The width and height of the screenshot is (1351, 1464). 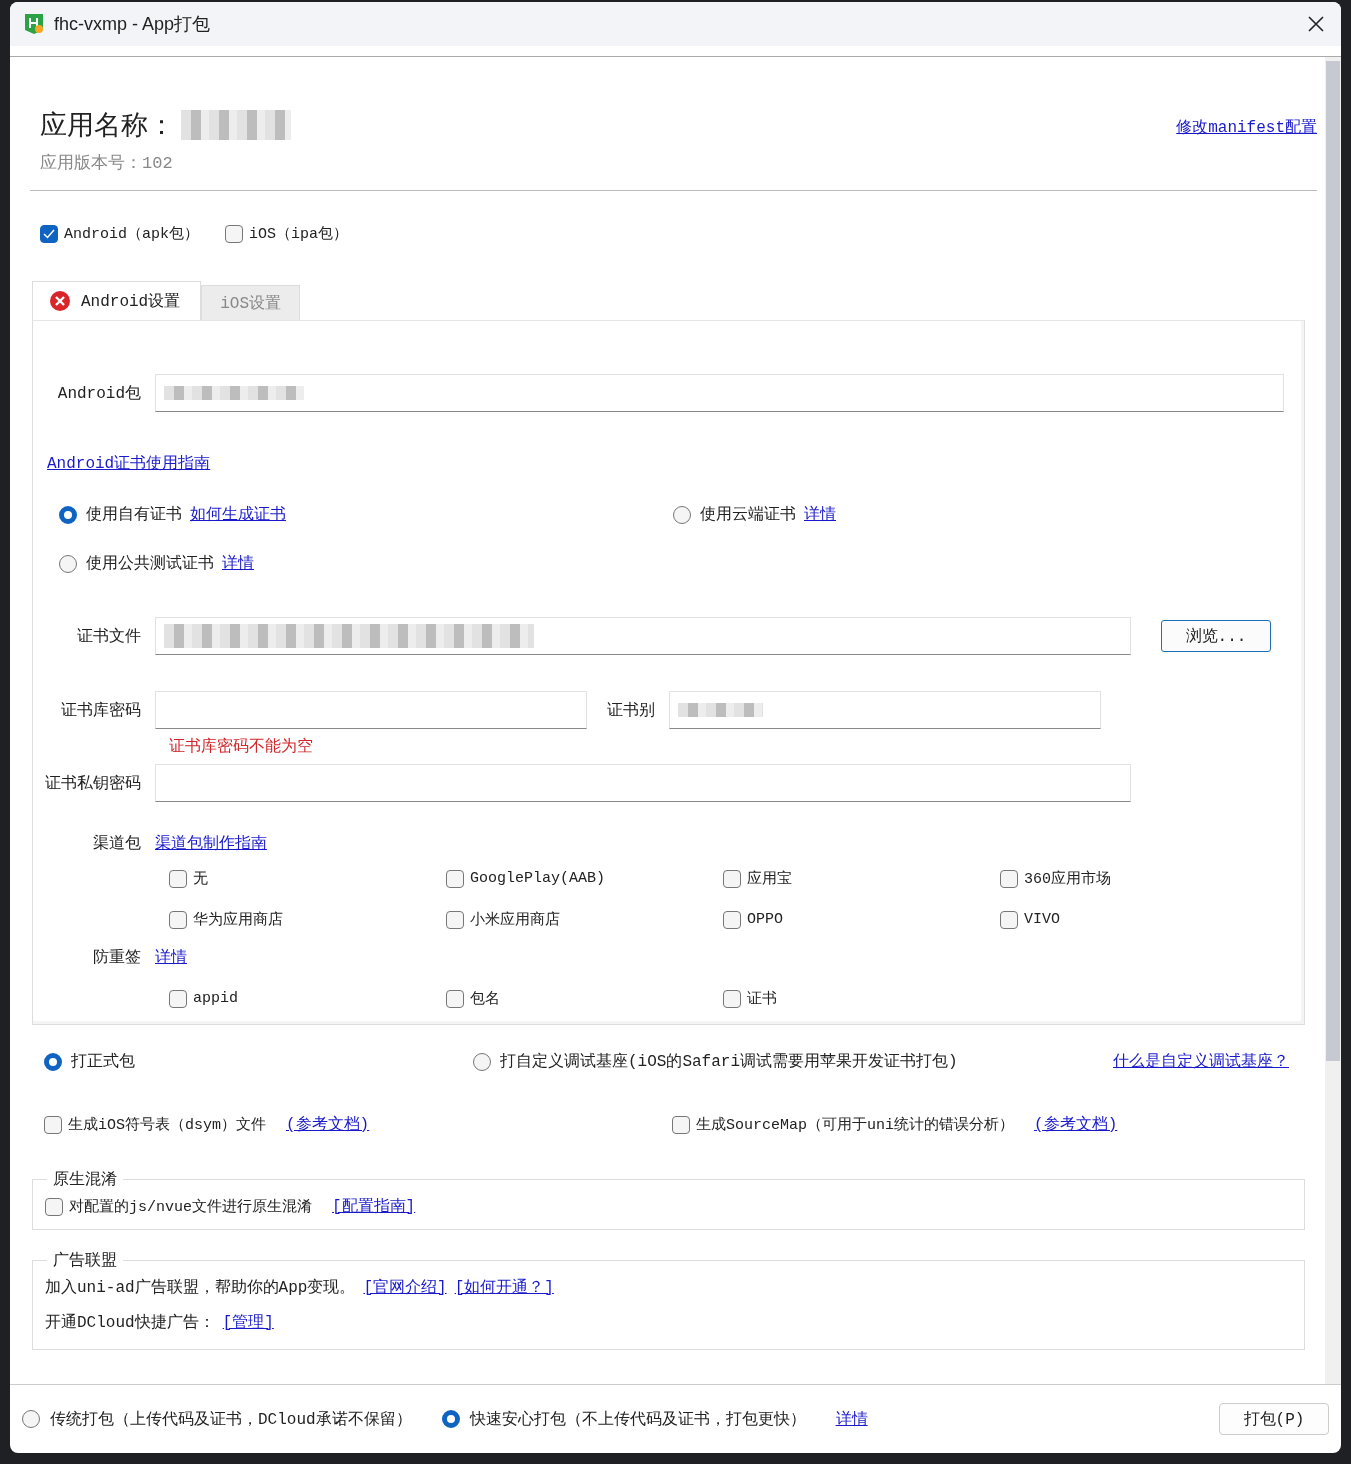 I want to click on scrollbar, so click(x=1333, y=720).